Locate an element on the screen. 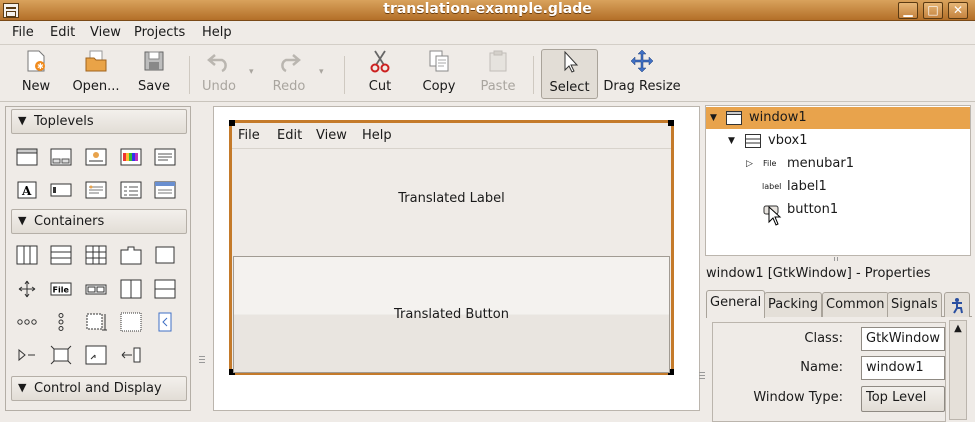 This screenshot has height=422, width=975. tree-row-menubar1: ▷ File menubar1 is located at coordinates (838, 164).